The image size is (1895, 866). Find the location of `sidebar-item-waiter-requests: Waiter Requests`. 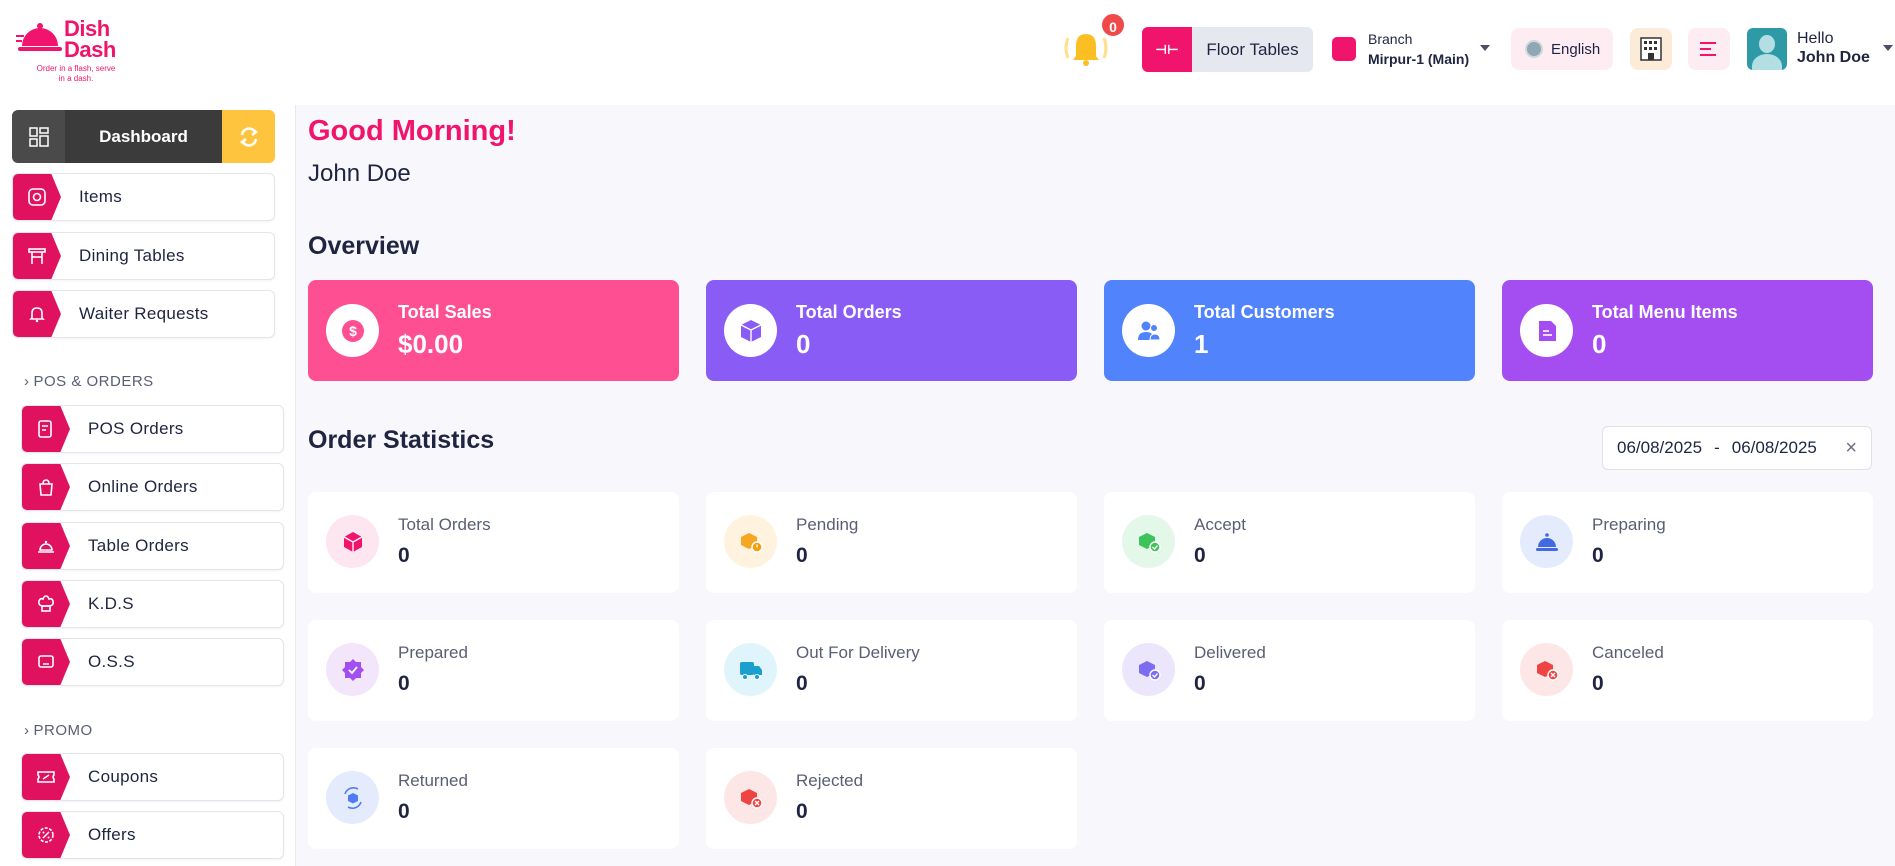

sidebar-item-waiter-requests: Waiter Requests is located at coordinates (143, 314).